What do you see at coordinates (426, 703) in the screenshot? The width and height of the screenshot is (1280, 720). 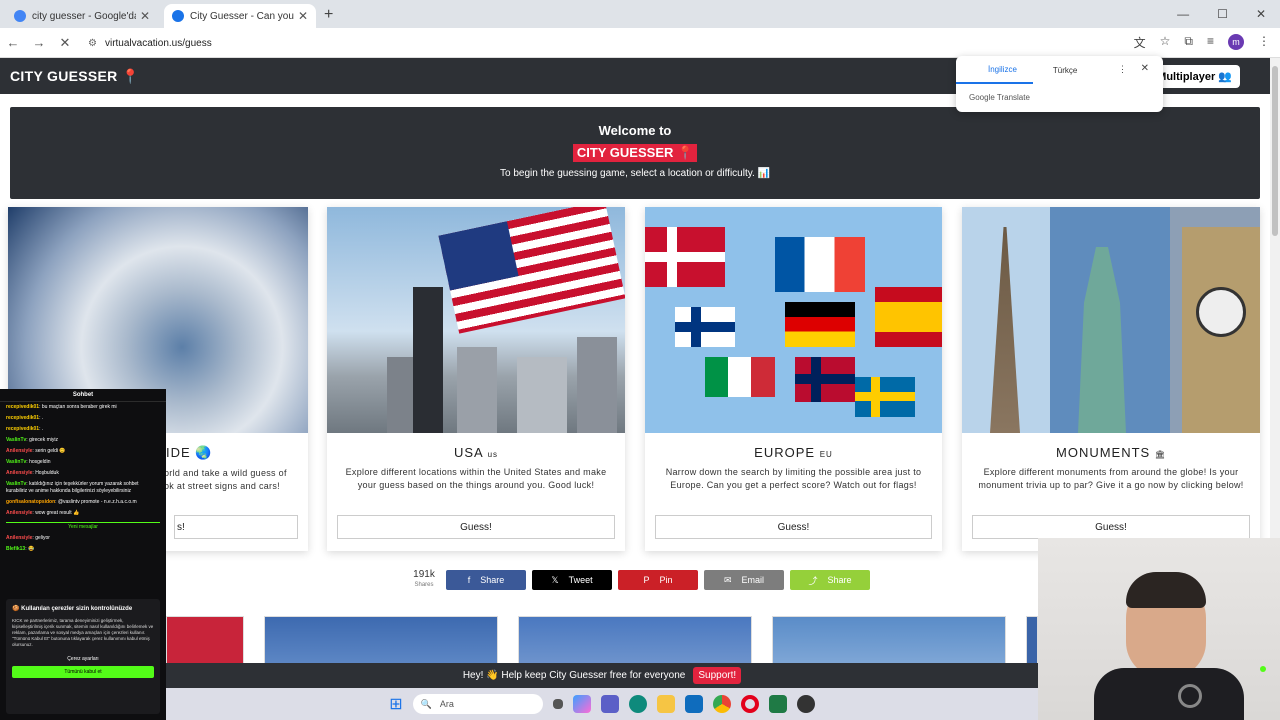 I see `search-icon: 🔍` at bounding box center [426, 703].